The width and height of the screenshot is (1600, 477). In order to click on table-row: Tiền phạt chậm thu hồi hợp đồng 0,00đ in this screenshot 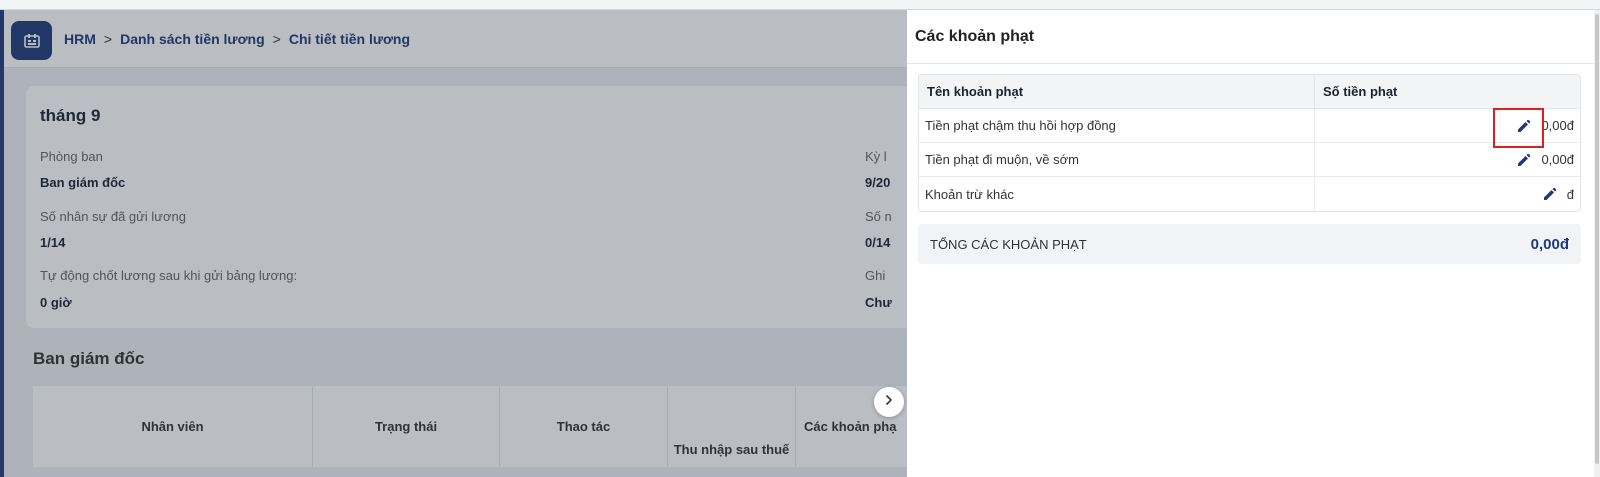, I will do `click(1249, 126)`.